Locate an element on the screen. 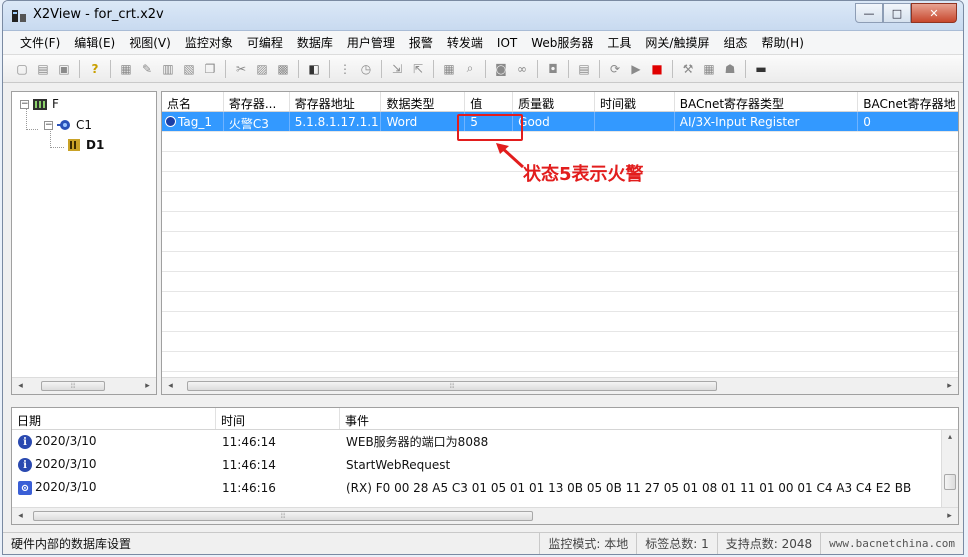 This screenshot has width=968, height=557. log-vertical-scrollbar: ▴ is located at coordinates (949, 469).